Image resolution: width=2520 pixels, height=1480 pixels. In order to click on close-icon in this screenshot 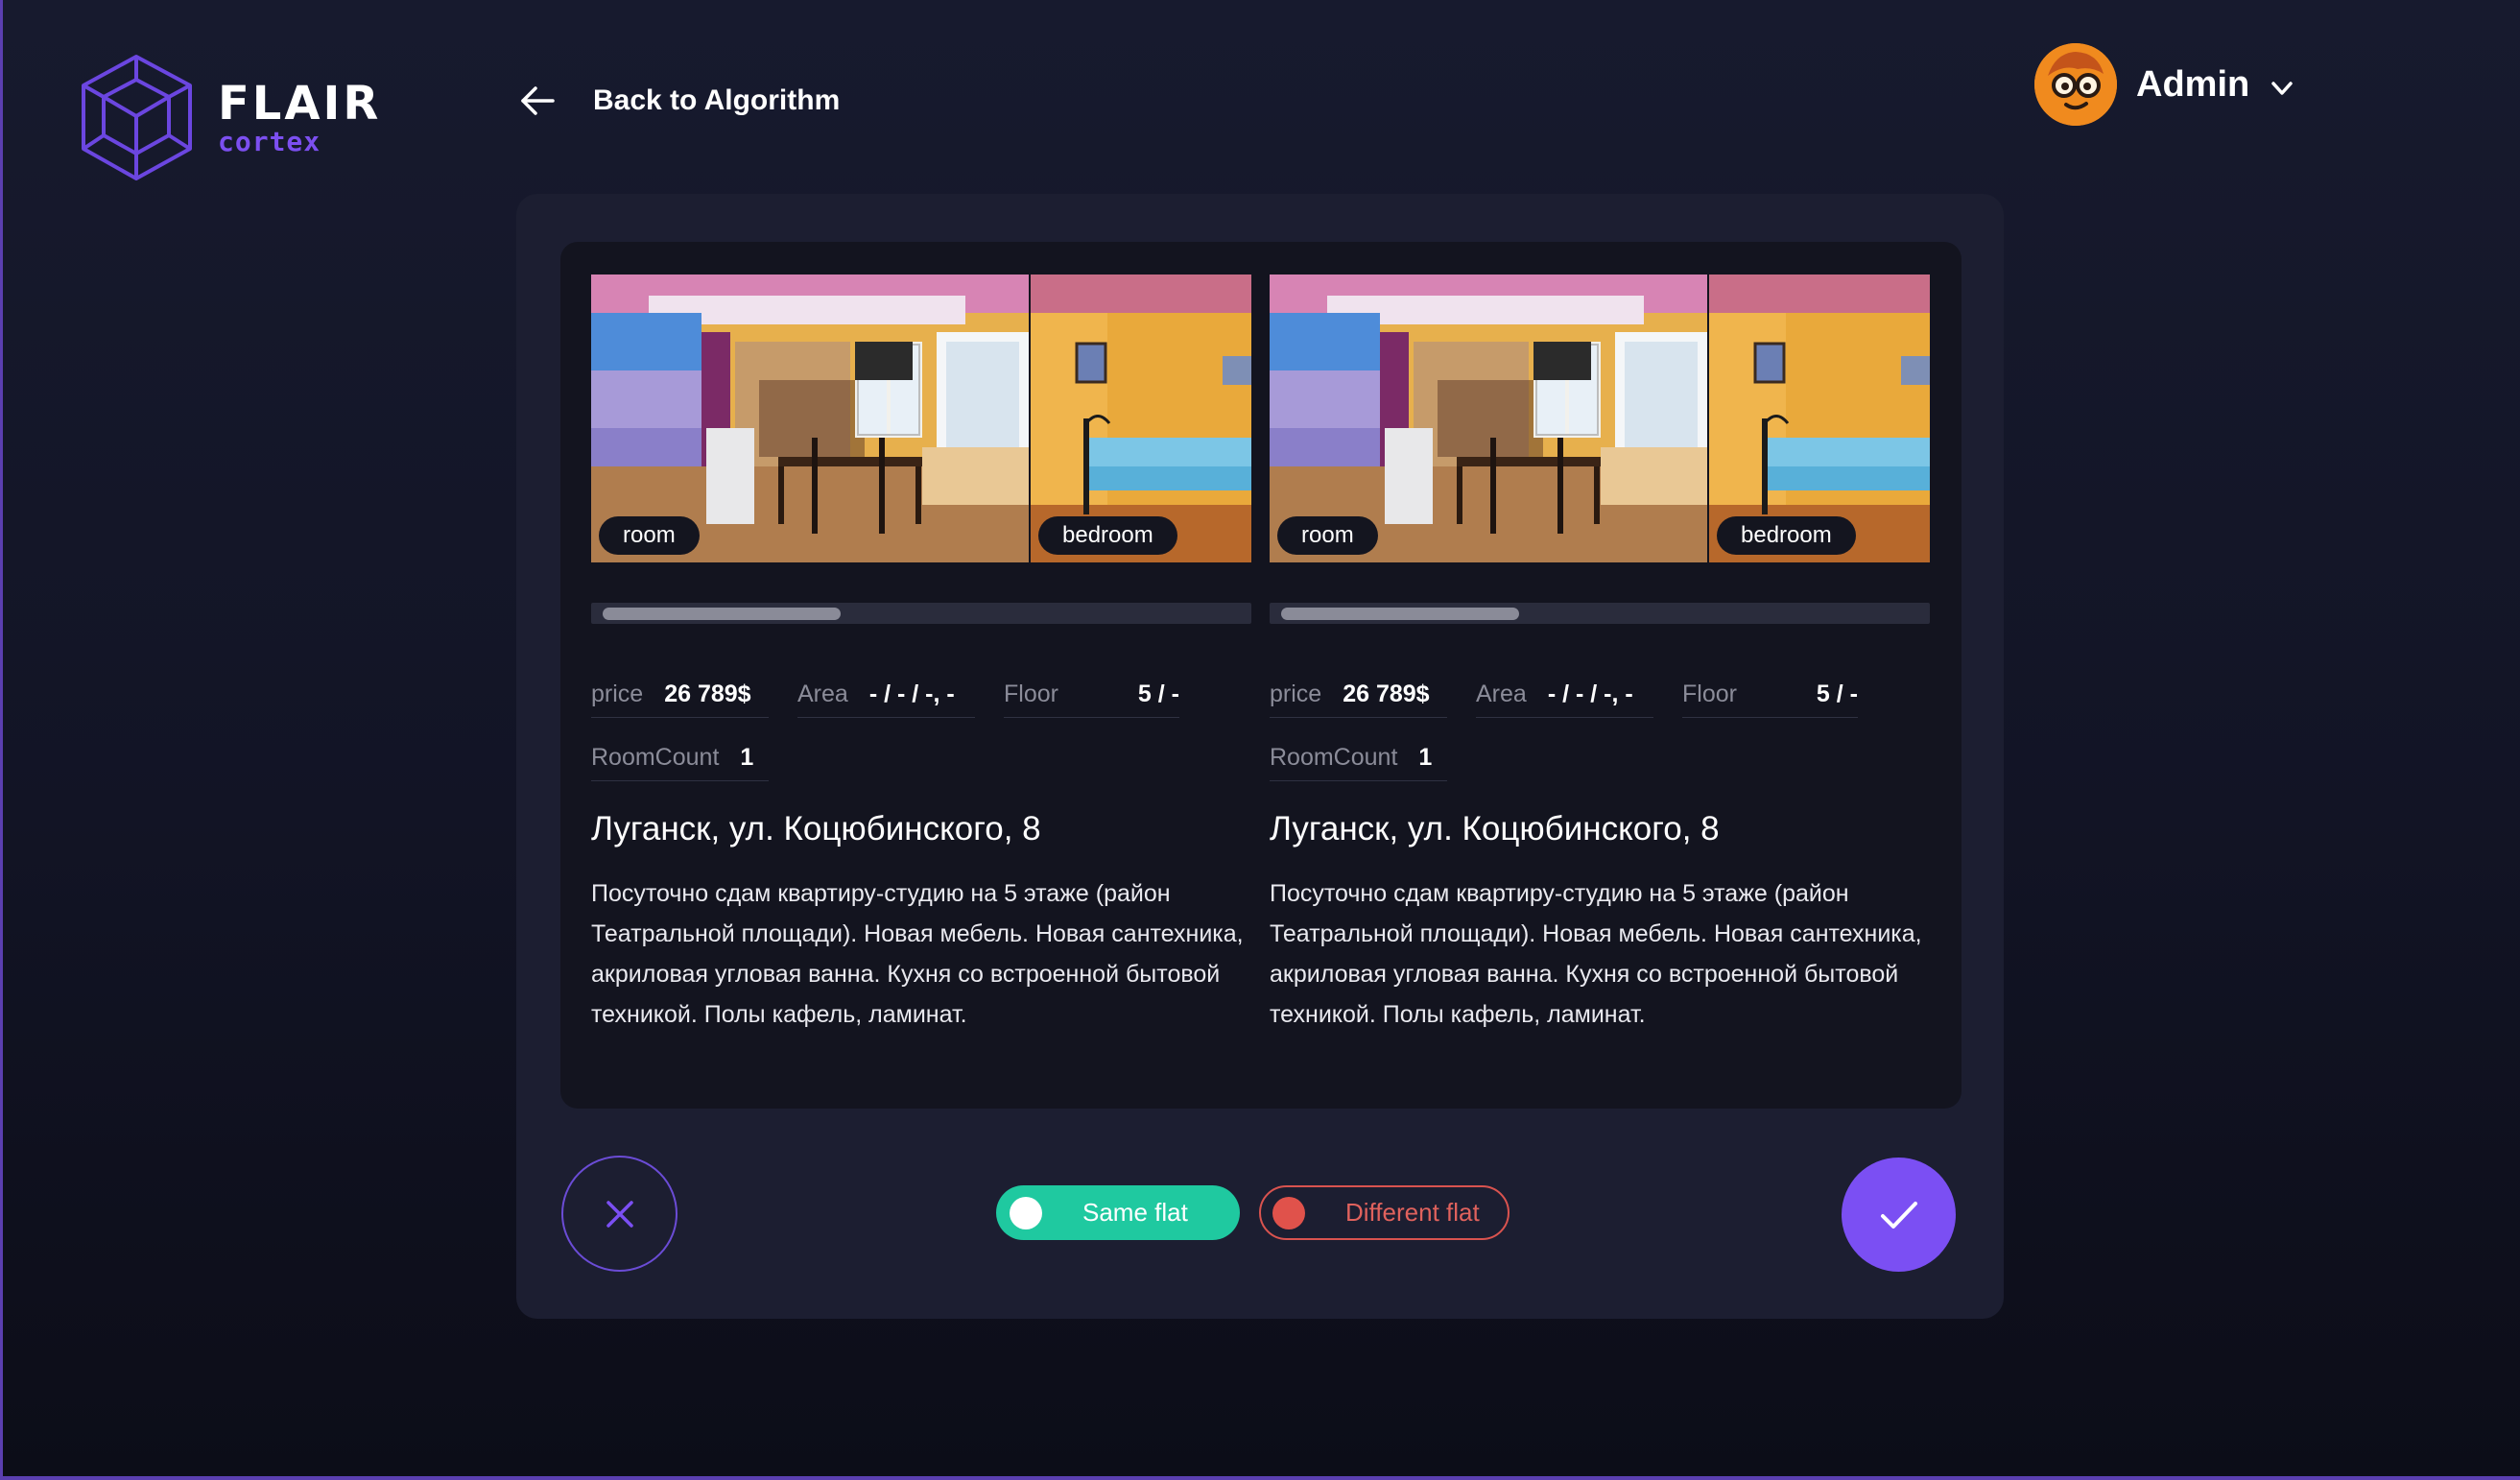, I will do `click(620, 1214)`.